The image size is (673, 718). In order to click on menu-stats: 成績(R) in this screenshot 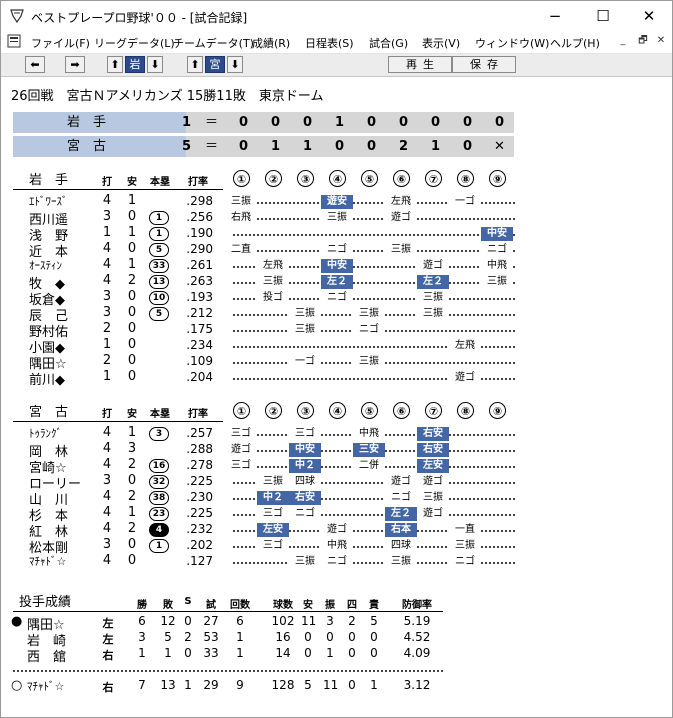, I will do `click(271, 43)`.